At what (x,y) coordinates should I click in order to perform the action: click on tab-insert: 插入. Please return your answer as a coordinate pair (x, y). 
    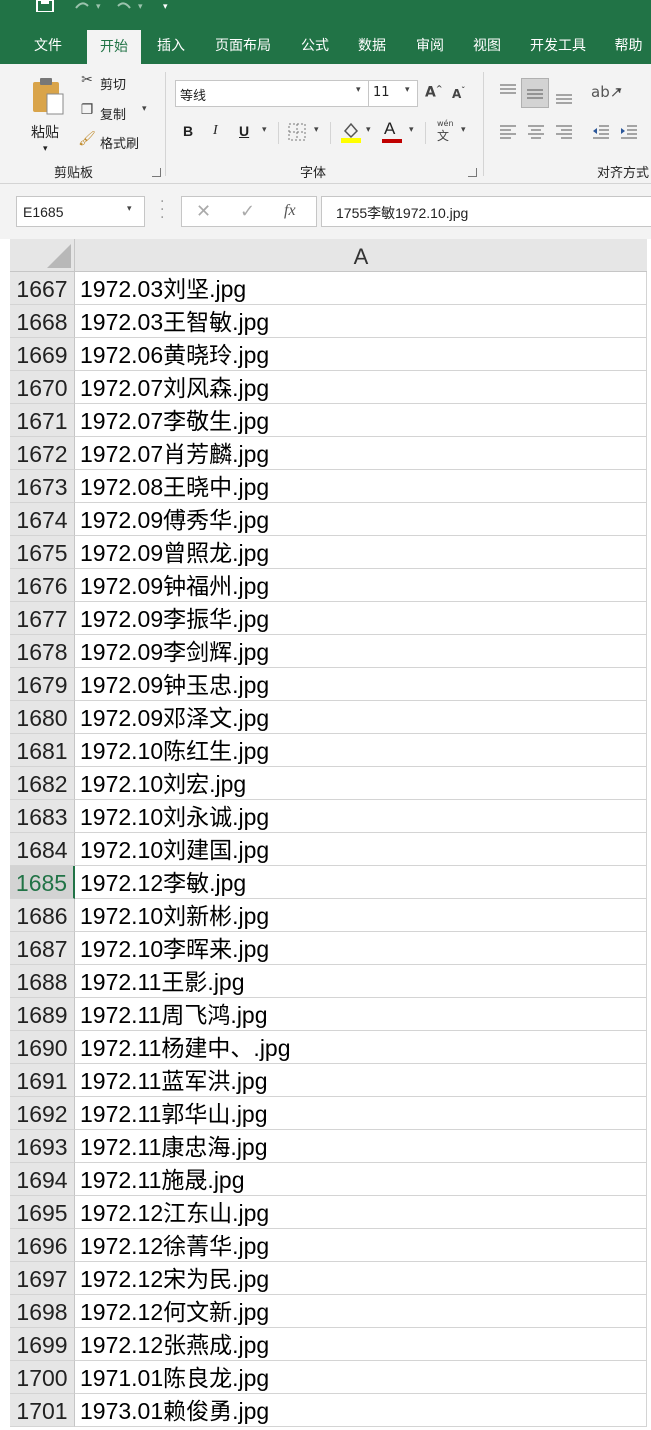
    Looking at the image, I should click on (171, 46).